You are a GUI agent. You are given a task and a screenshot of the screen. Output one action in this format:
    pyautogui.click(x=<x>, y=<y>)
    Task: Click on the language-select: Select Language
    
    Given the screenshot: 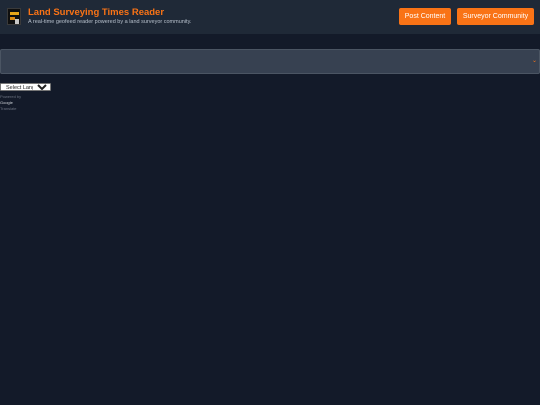 What is the action you would take?
    pyautogui.click(x=25, y=87)
    